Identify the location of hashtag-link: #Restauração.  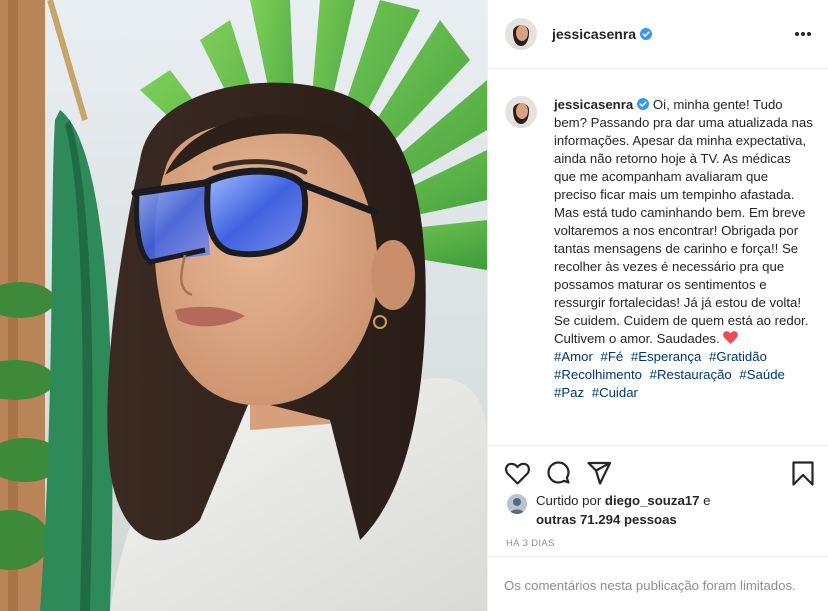
(691, 374).